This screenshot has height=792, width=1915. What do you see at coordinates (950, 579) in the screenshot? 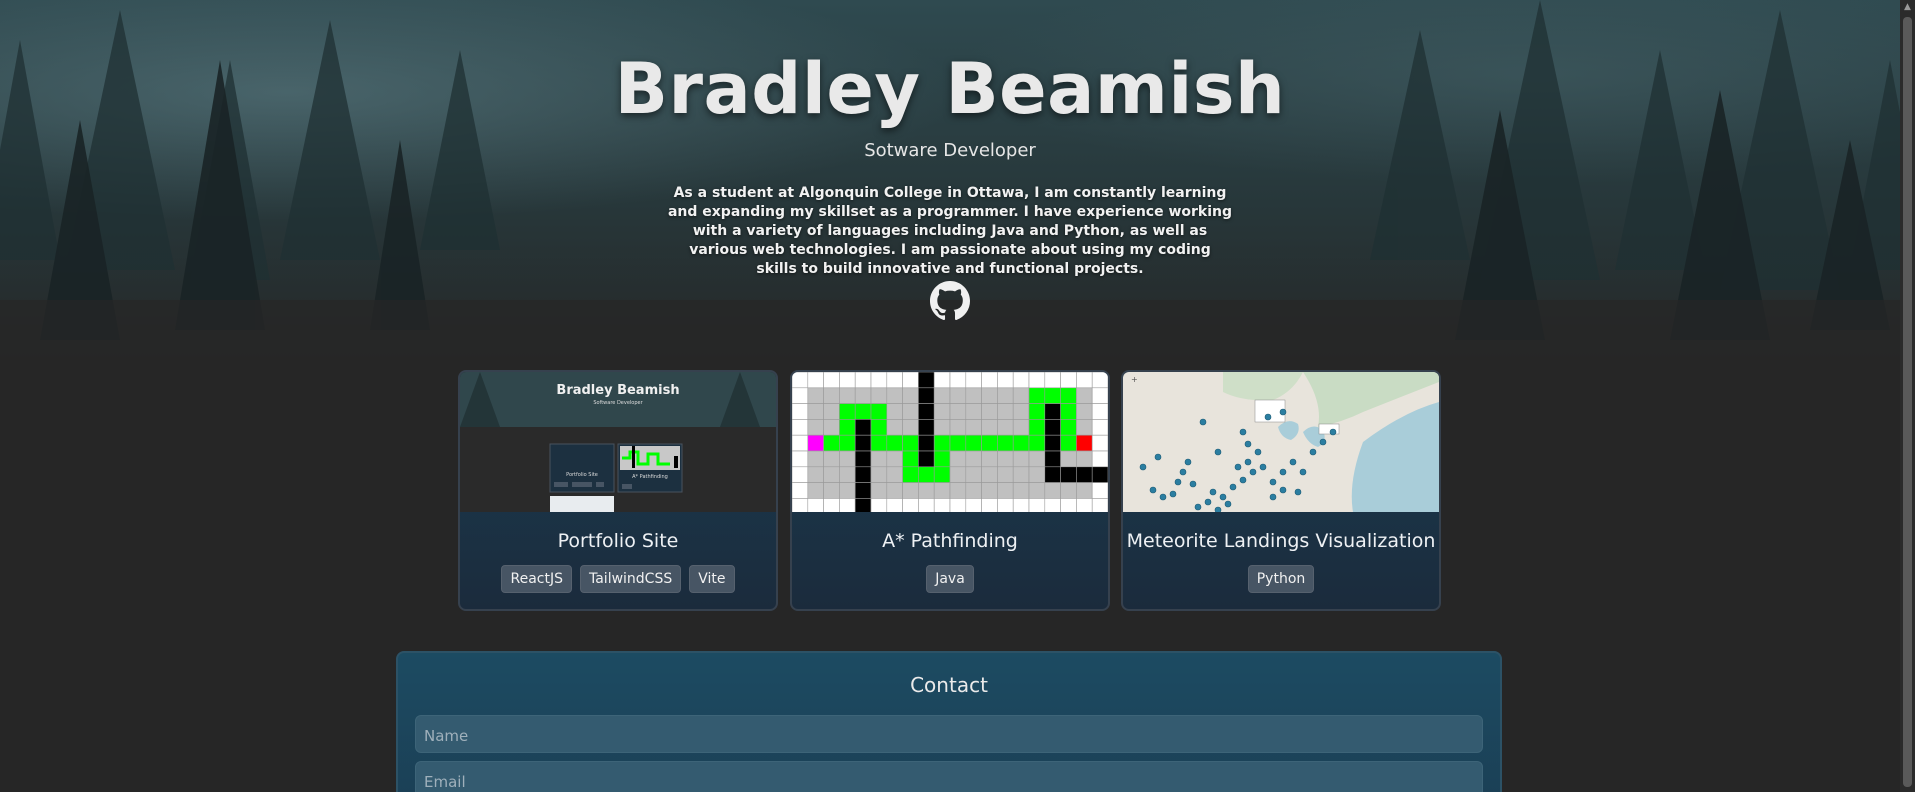
I see `tech-tags: Java` at bounding box center [950, 579].